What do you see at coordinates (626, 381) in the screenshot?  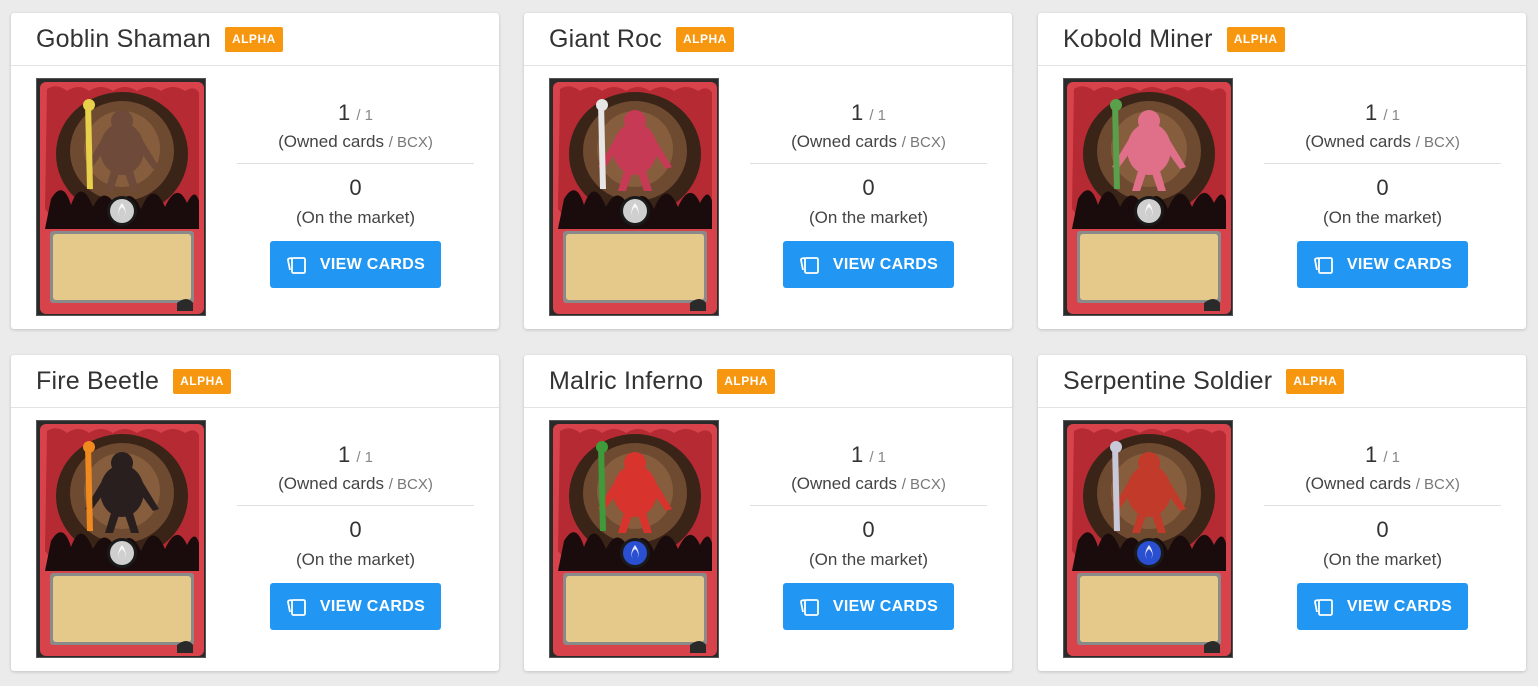 I see `card-title: Malric Inferno` at bounding box center [626, 381].